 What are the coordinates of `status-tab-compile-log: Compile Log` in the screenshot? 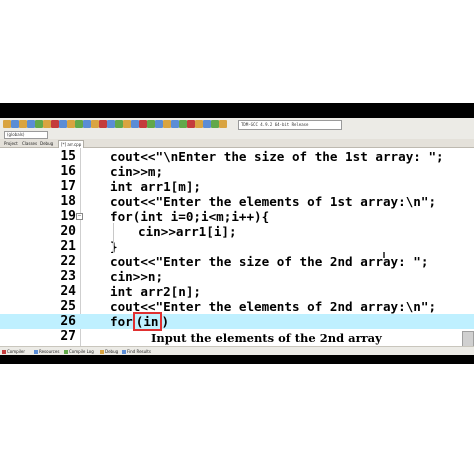 It's located at (79, 351).